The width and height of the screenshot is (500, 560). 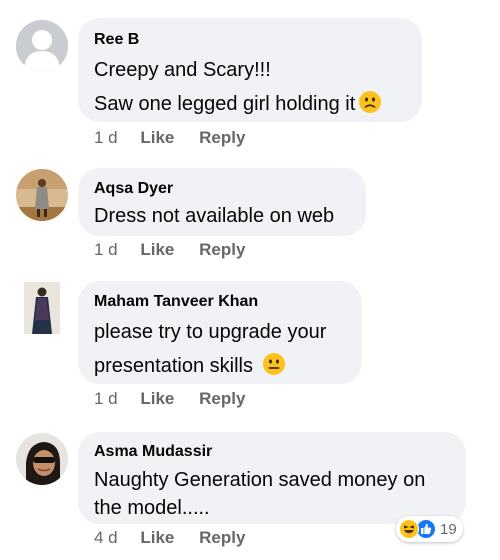 I want to click on slightly-frowning-face-emoji-icon, so click(x=370, y=107).